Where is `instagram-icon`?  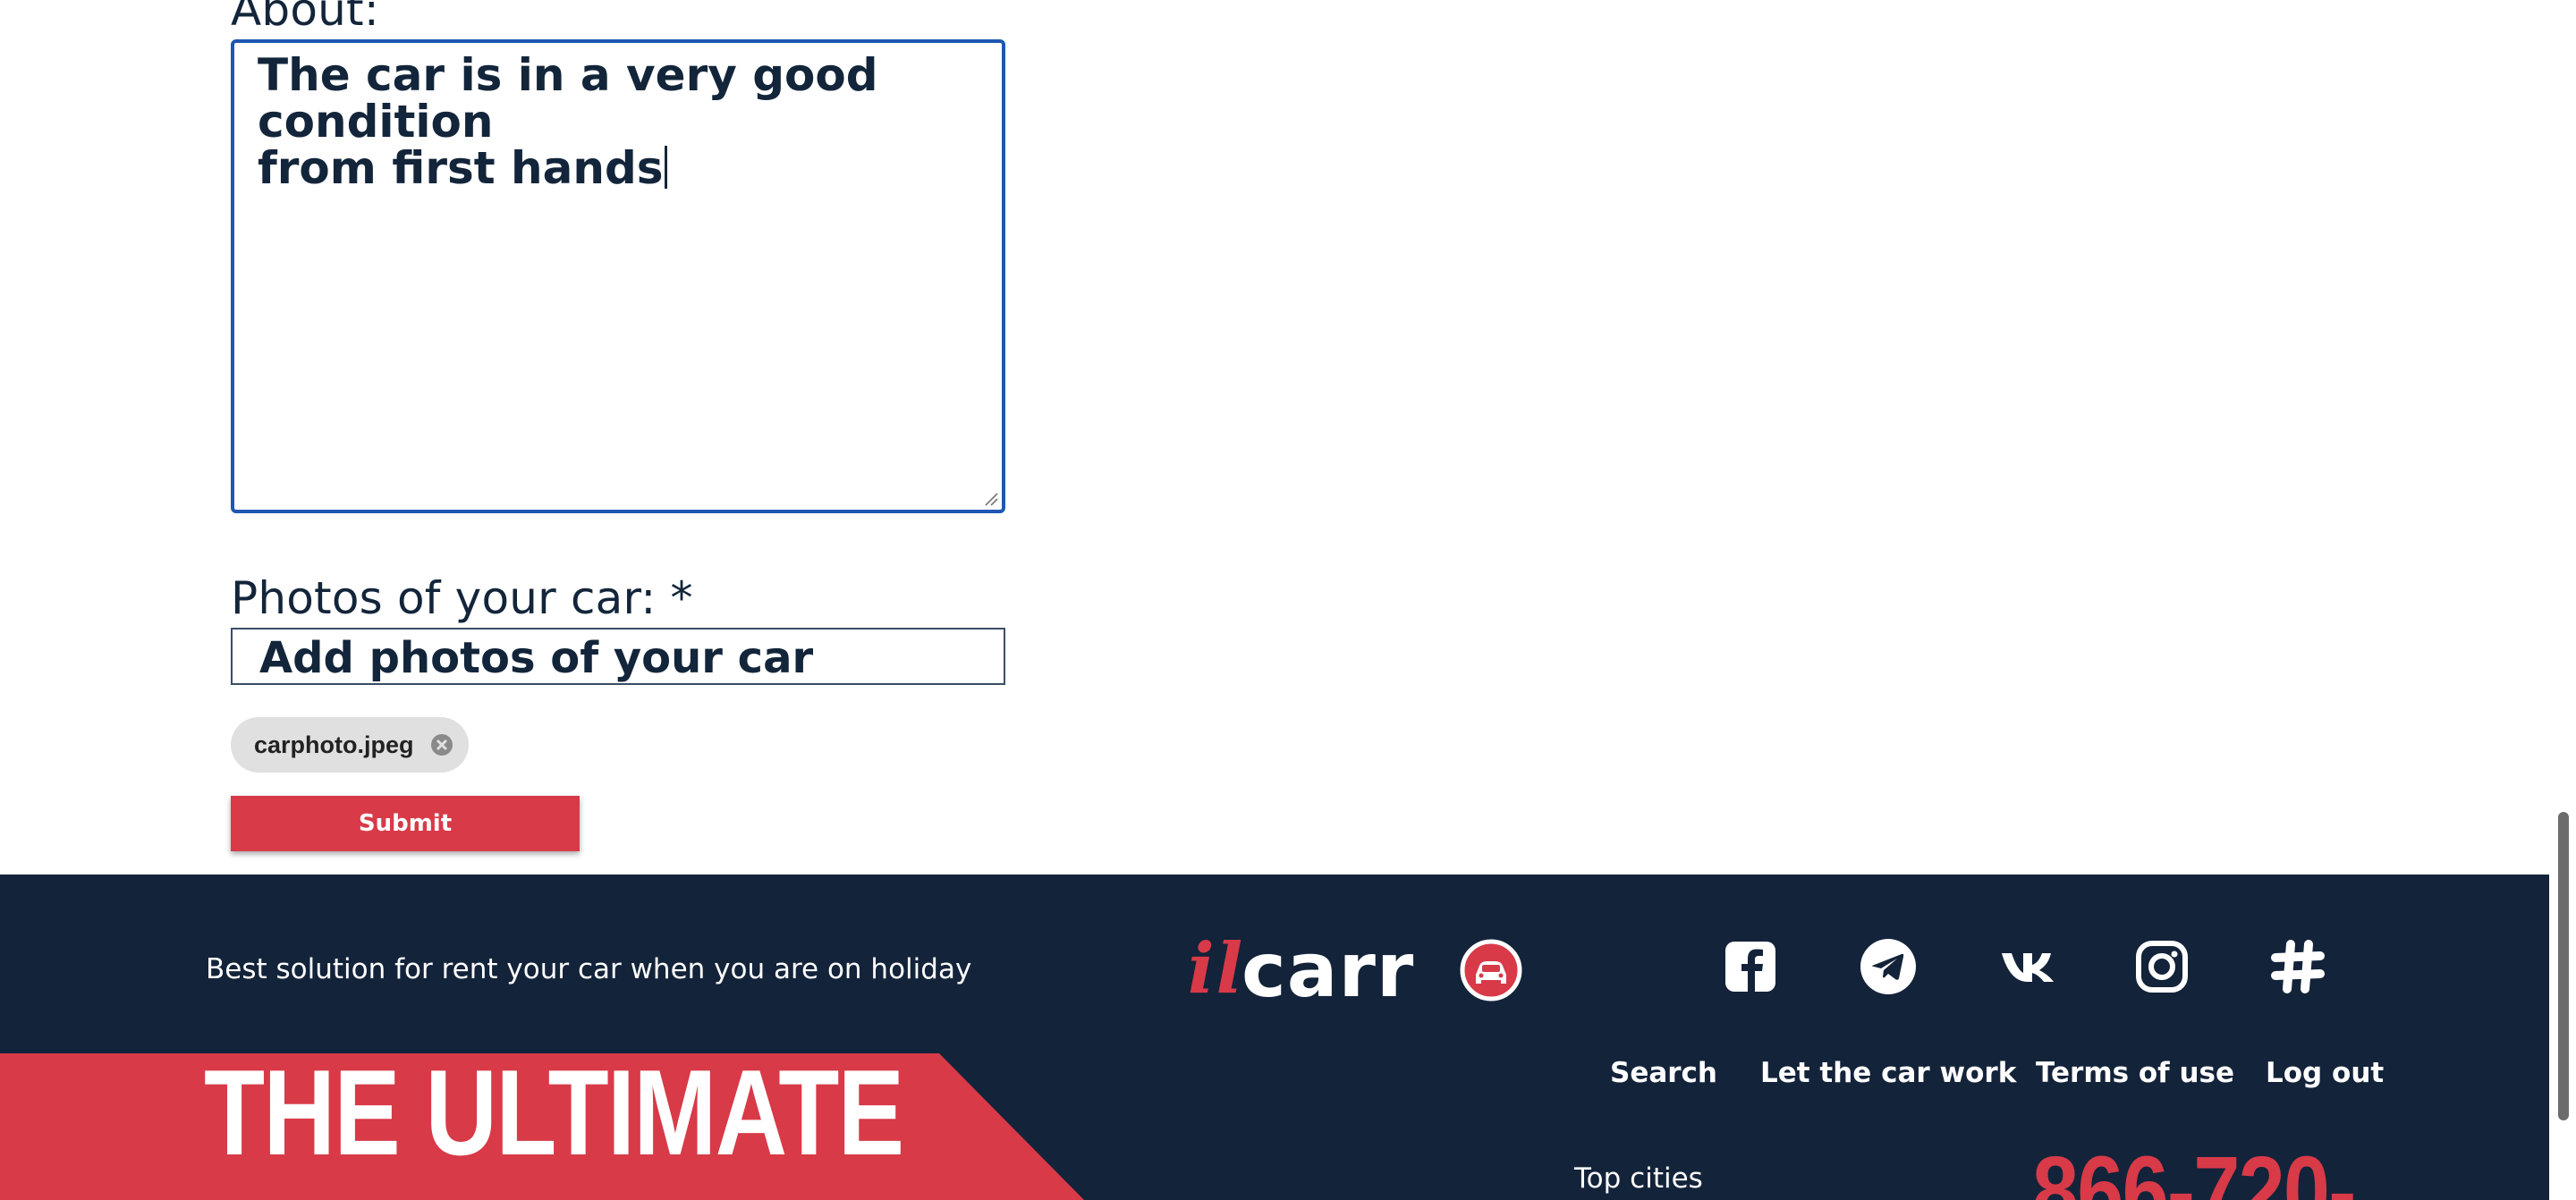
instagram-icon is located at coordinates (2161, 967).